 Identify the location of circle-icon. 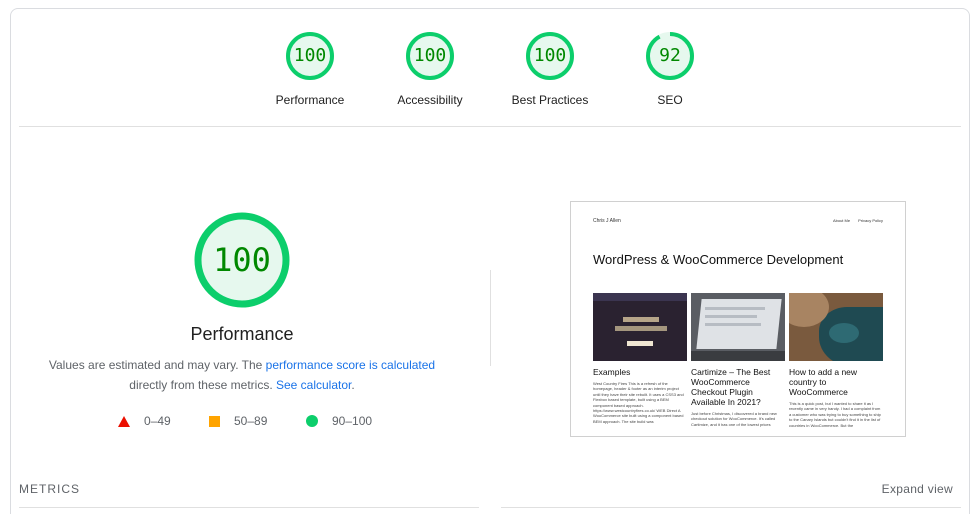
(312, 421).